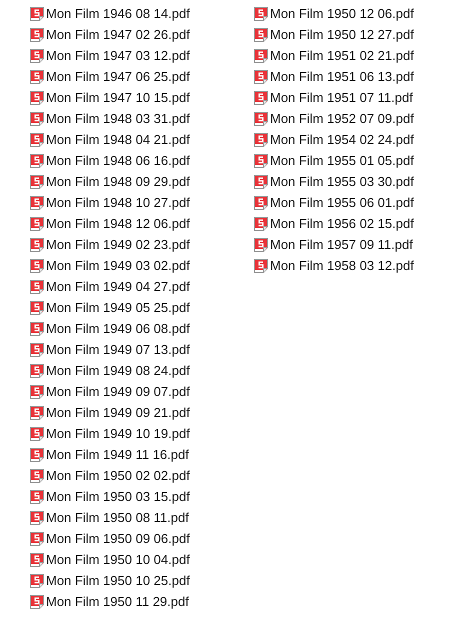 This screenshot has height=617, width=474. I want to click on file-name: Mon Film 1955 01 05.pdf, so click(342, 160).